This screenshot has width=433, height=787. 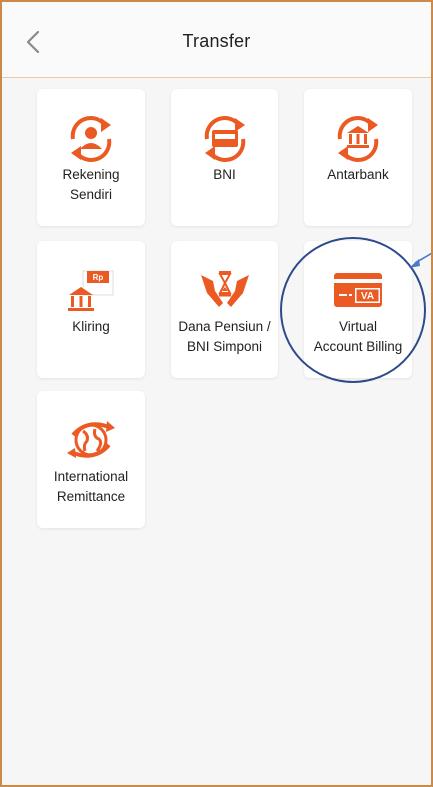 I want to click on tile-virtual-account: VA Virtual Account Billing, so click(x=358, y=309).